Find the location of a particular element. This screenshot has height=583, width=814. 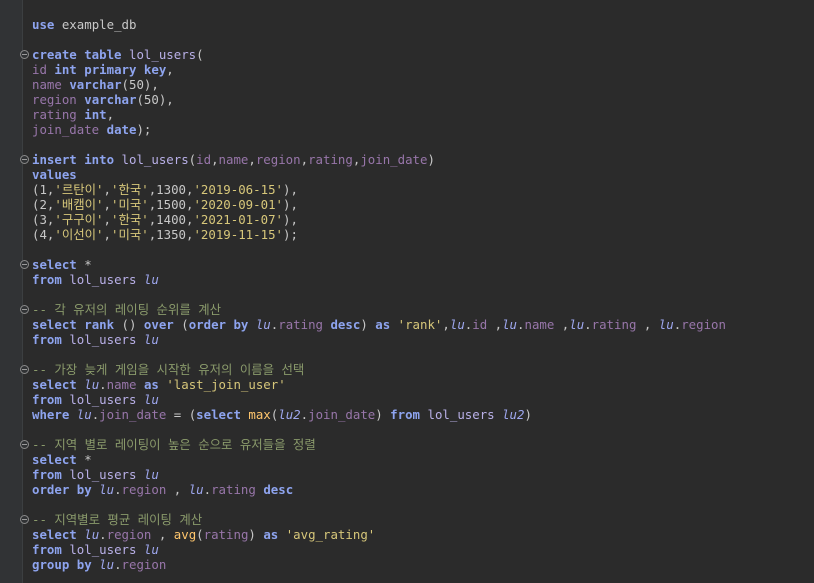

code-line: (4,'이선이','미국',1350,'2019-11-15'); is located at coordinates (423, 234).